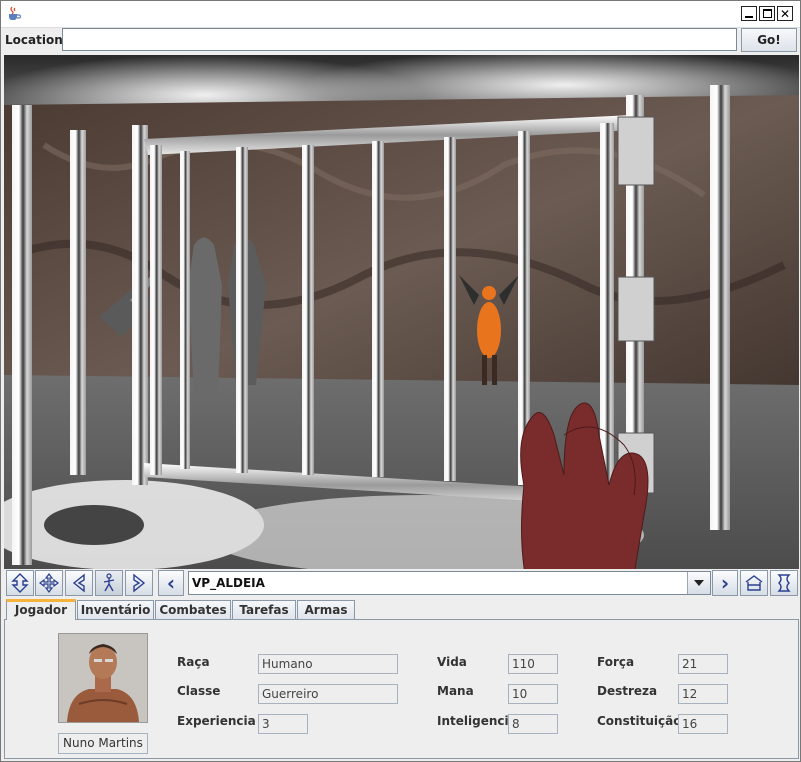 The image size is (801, 762). What do you see at coordinates (400, 14) in the screenshot?
I see `title-bar: ✕` at bounding box center [400, 14].